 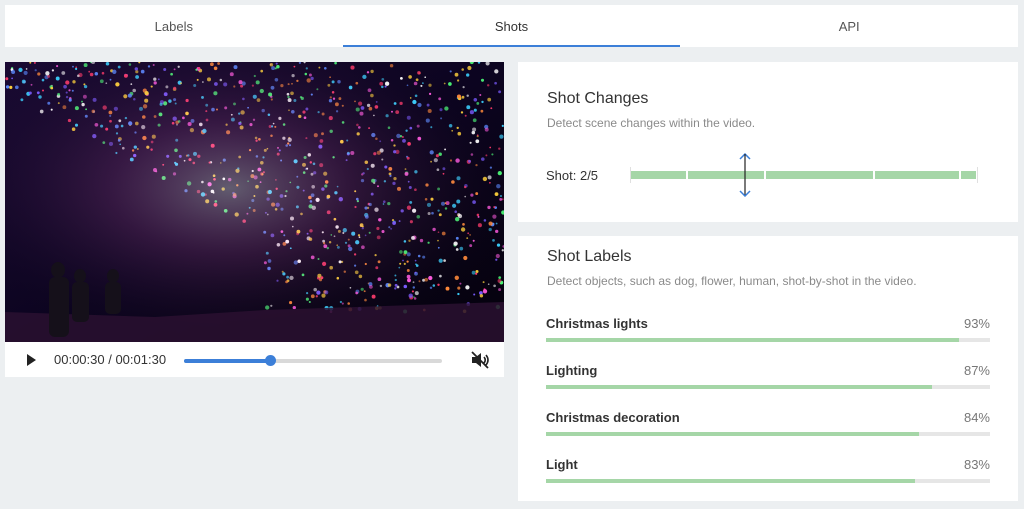 I want to click on label-name: Christmas decoration, so click(x=613, y=417).